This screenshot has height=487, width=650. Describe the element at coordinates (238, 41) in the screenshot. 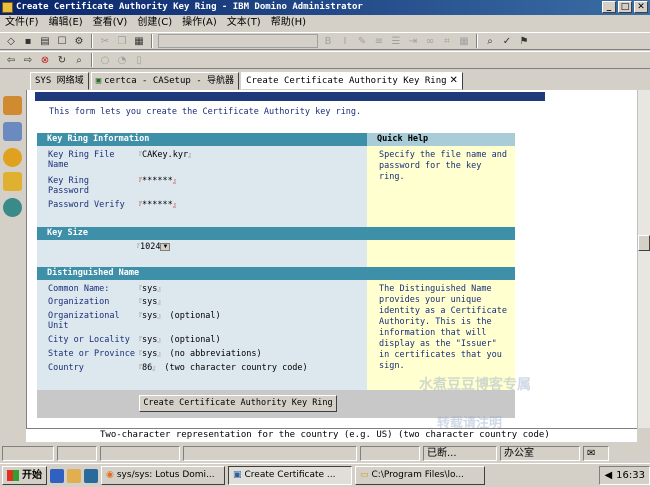

I see `font-selector` at that location.